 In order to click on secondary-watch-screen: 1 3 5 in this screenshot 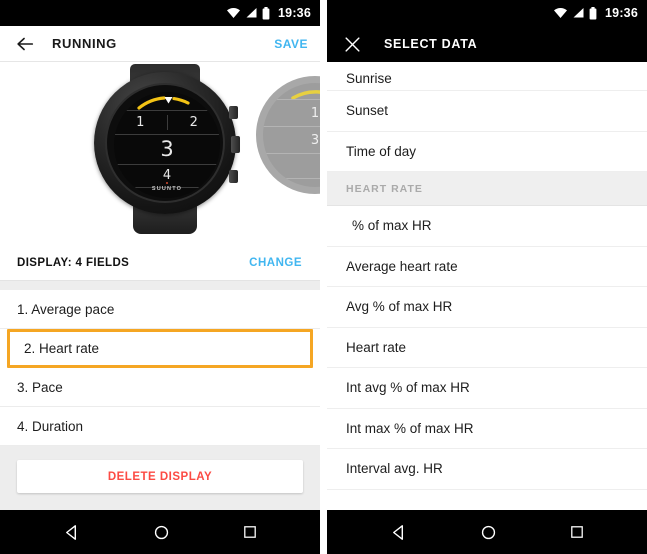, I will do `click(291, 135)`.